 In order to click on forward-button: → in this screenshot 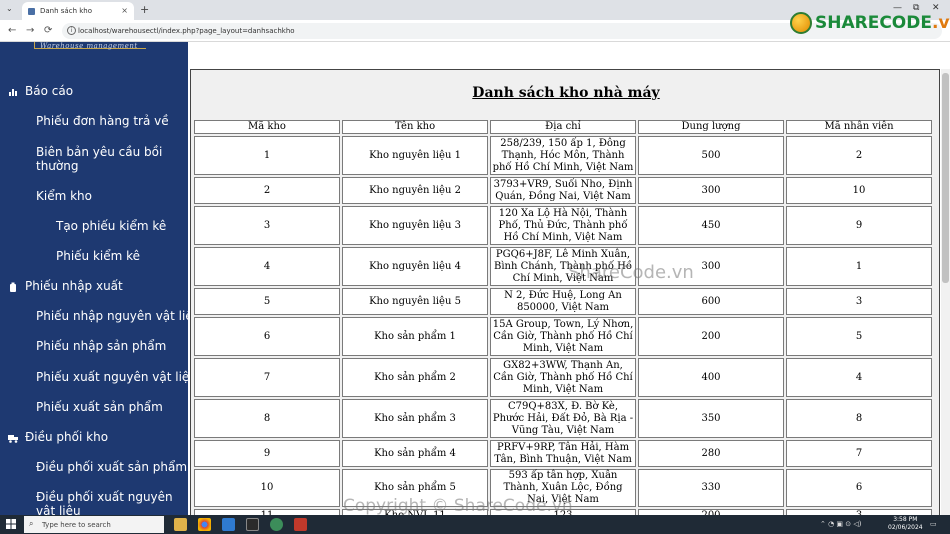, I will do `click(30, 30)`.